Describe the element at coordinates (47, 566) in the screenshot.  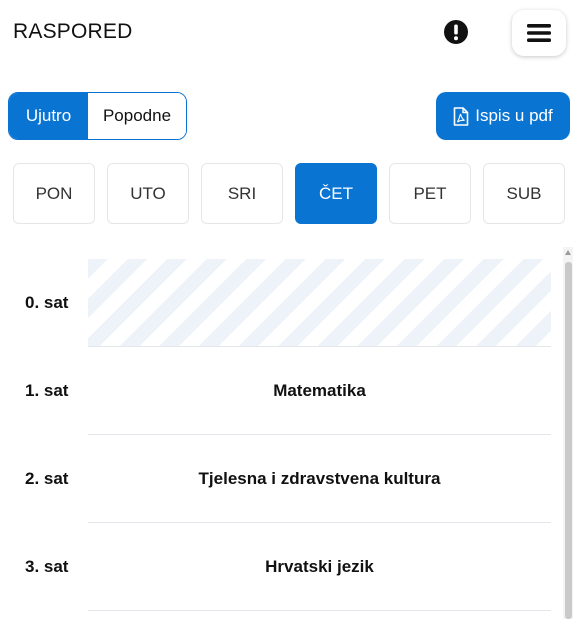
I see `slot-label: 3. sat` at that location.